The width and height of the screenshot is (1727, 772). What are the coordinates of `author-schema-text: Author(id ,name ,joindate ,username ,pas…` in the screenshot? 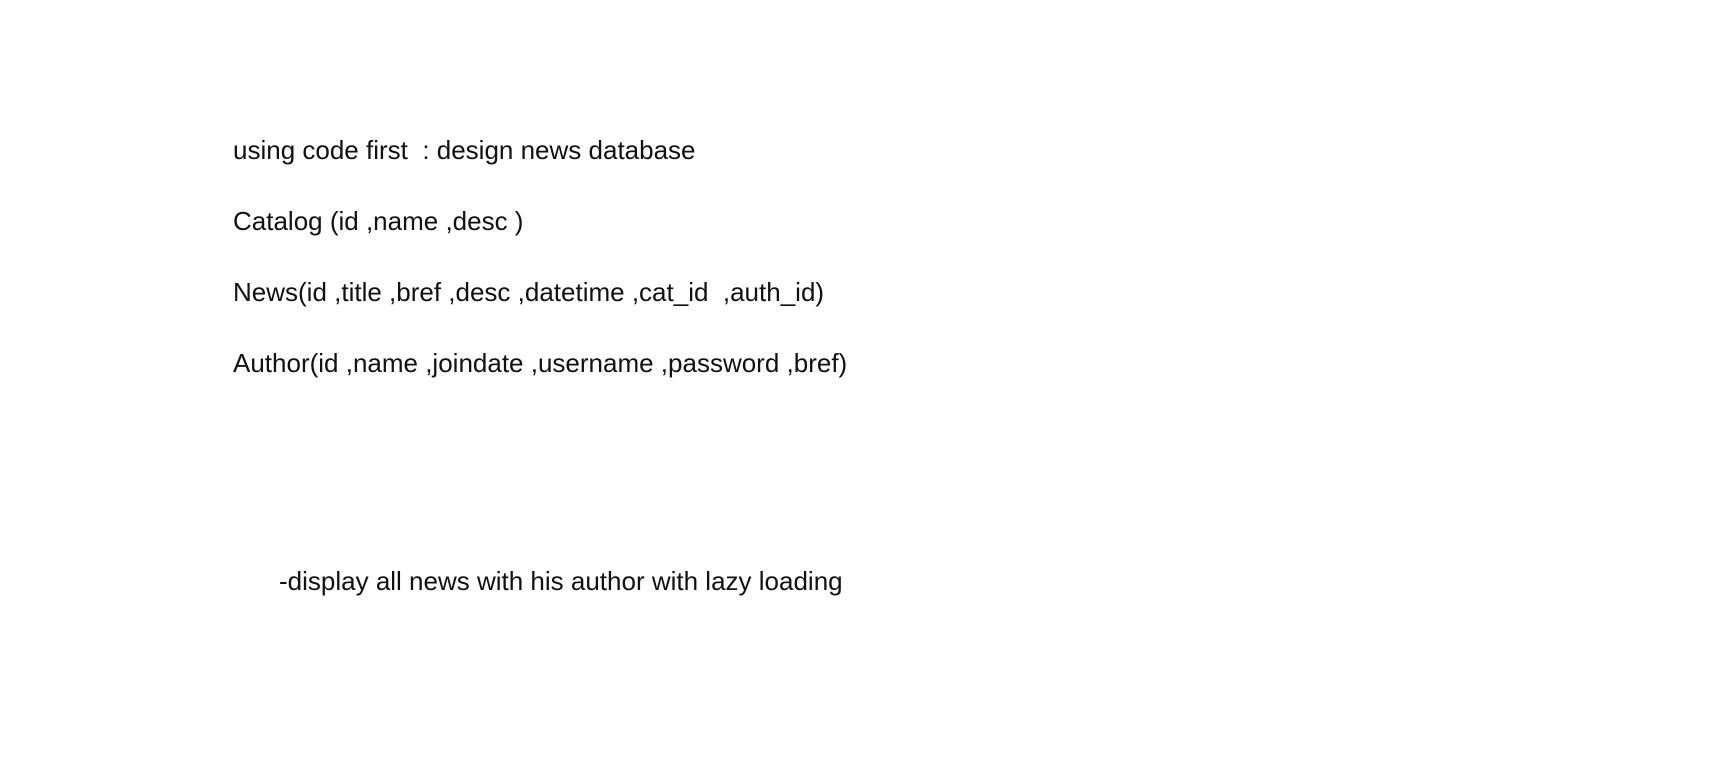 It's located at (540, 363).